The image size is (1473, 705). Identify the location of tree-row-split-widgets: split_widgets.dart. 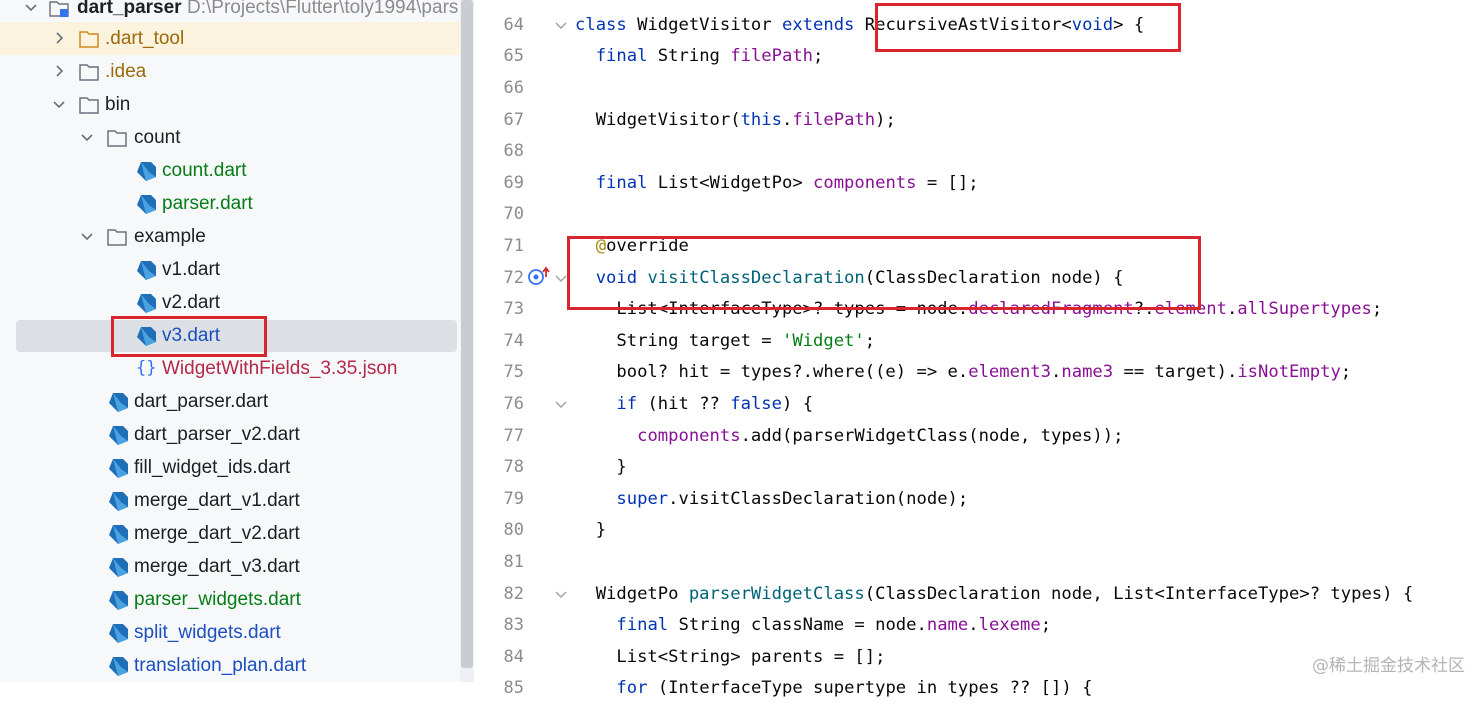
(230, 632).